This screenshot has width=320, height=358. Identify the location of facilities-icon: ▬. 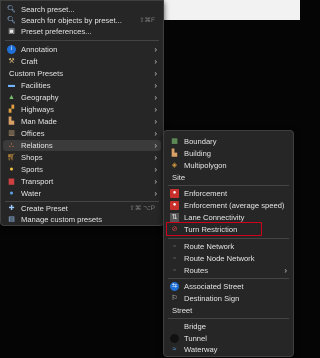
(11, 85).